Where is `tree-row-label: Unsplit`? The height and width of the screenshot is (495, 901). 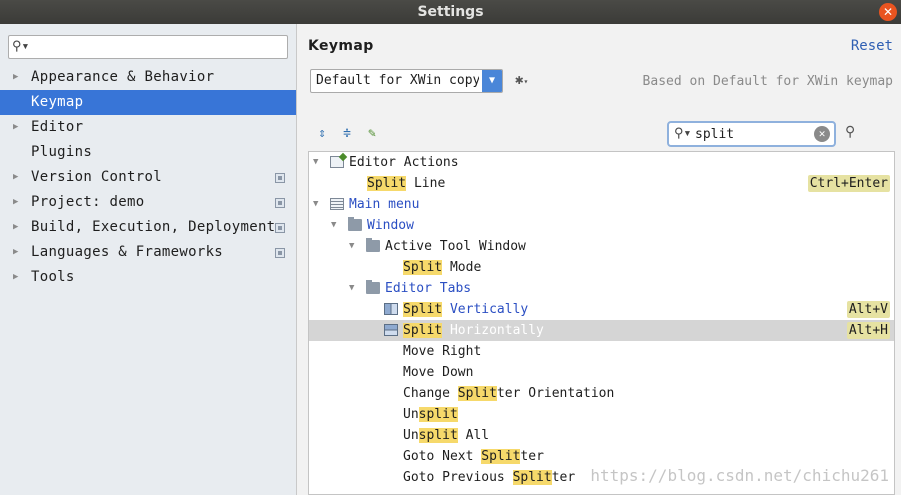 tree-row-label: Unsplit is located at coordinates (430, 414).